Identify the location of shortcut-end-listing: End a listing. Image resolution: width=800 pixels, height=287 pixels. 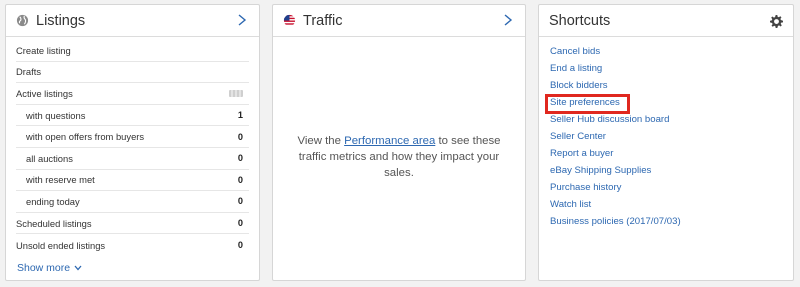
(615, 68).